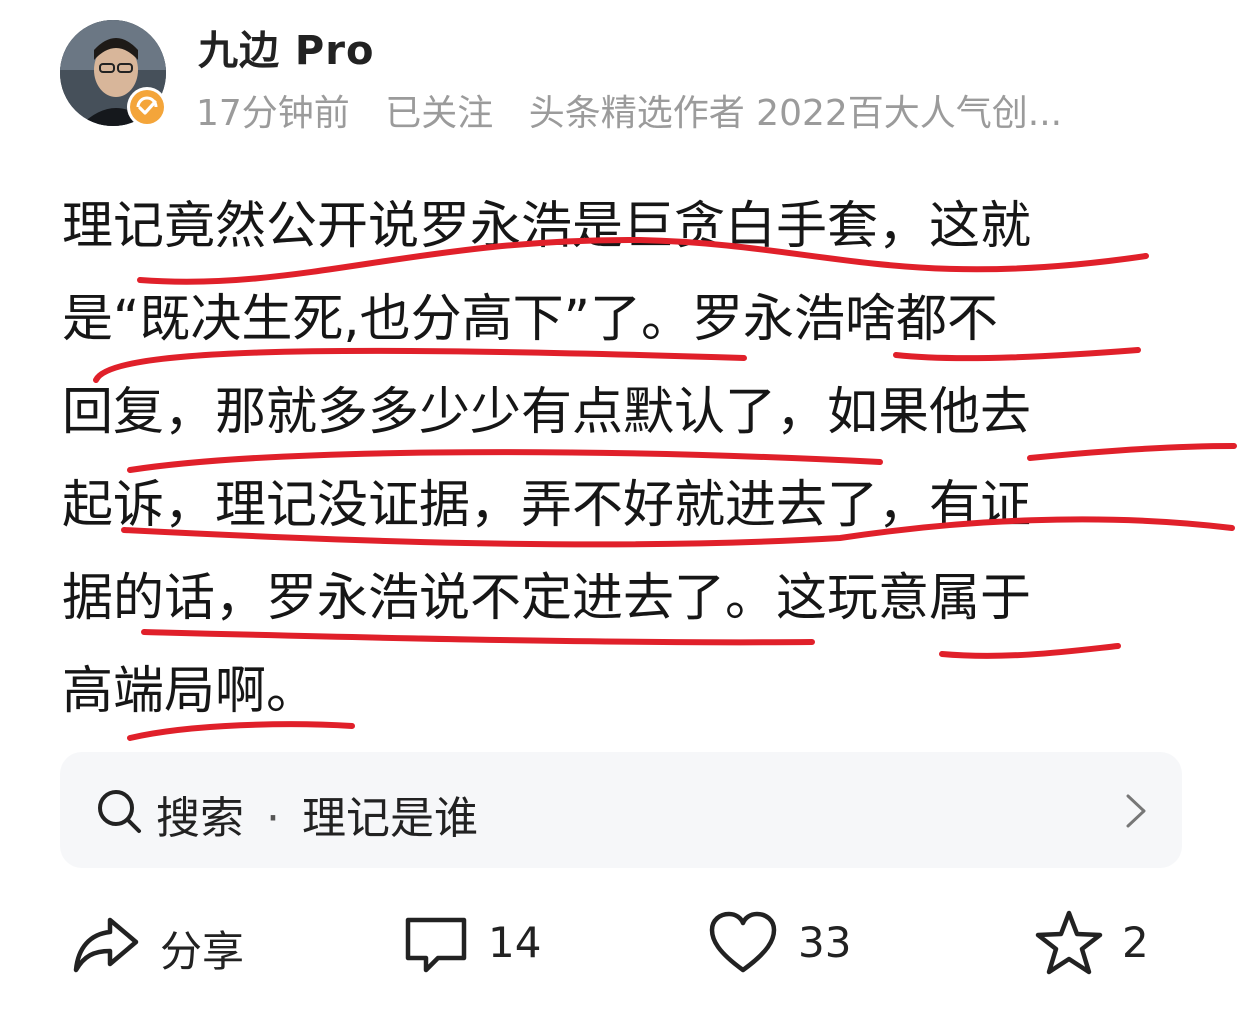  Describe the element at coordinates (286, 47) in the screenshot. I see `author-name: 九边 Pro` at that location.